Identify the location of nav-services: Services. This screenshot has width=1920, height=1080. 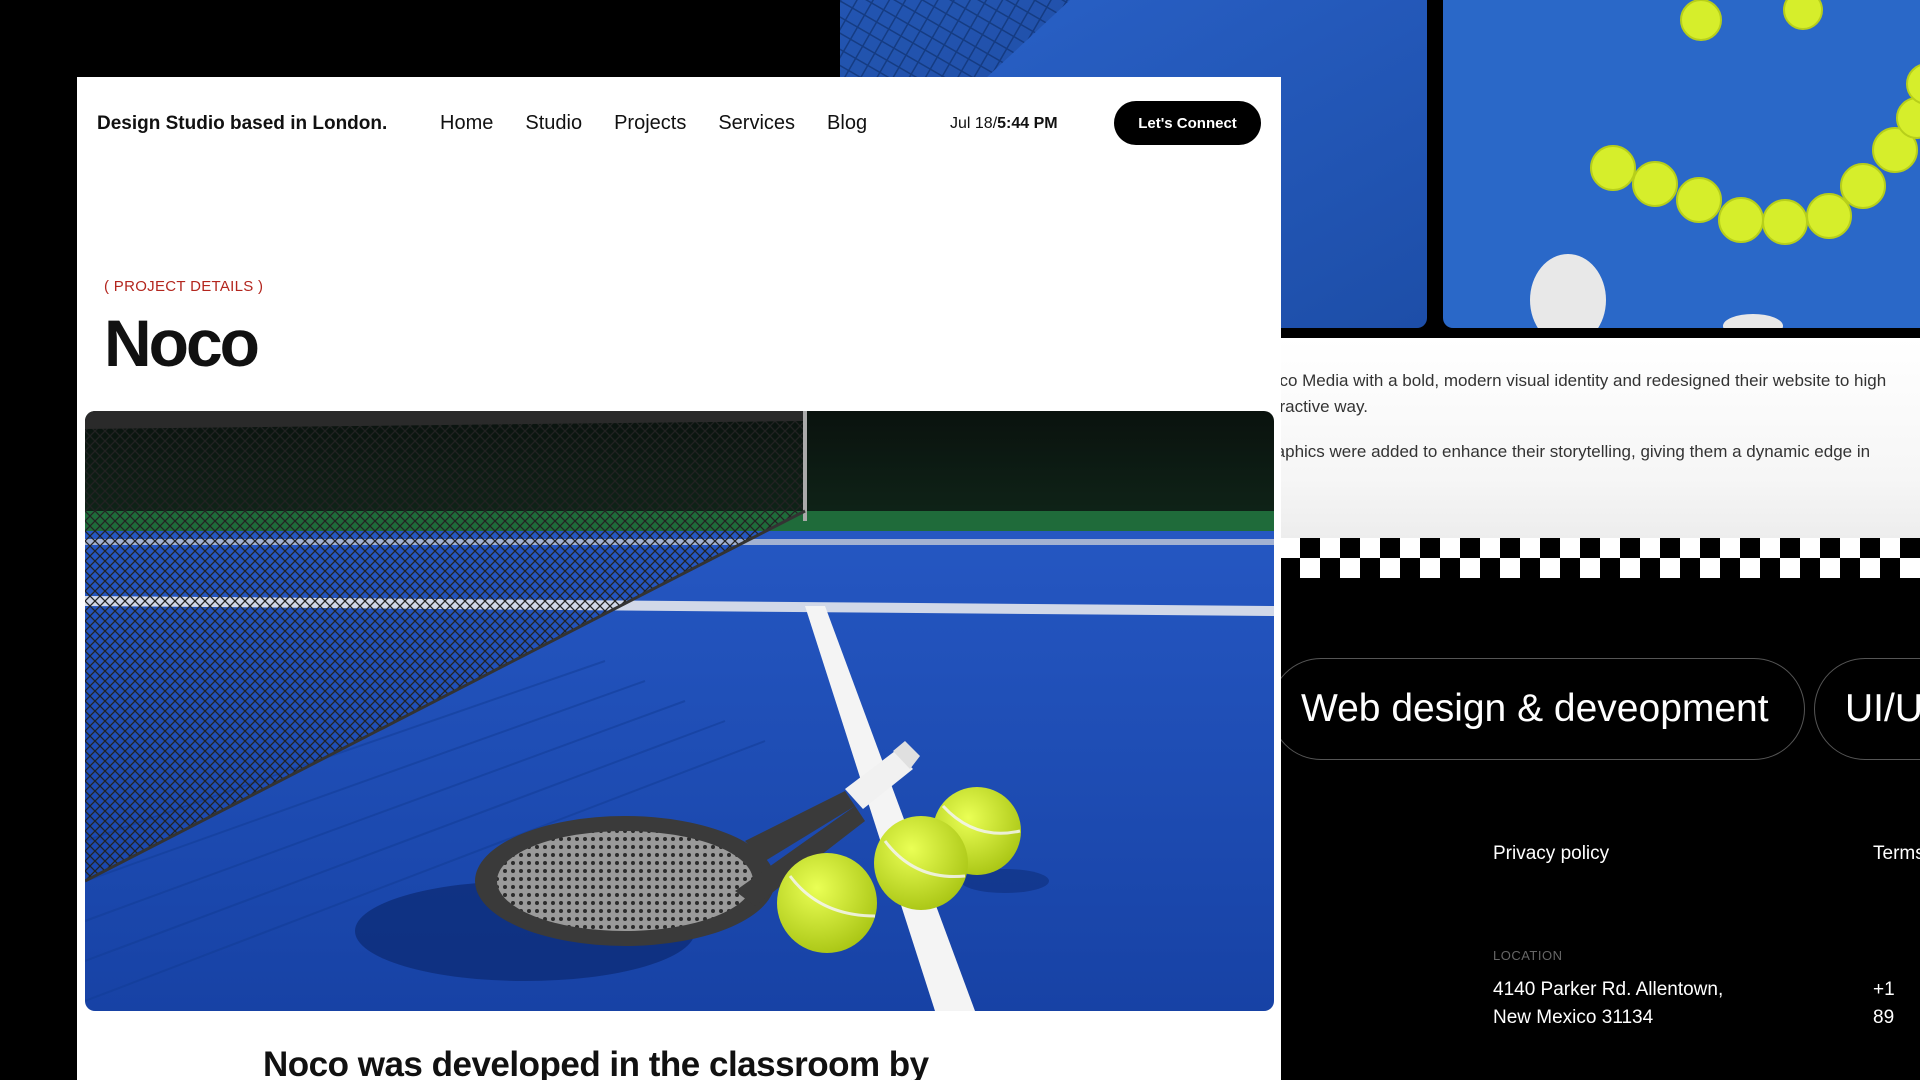
(756, 123).